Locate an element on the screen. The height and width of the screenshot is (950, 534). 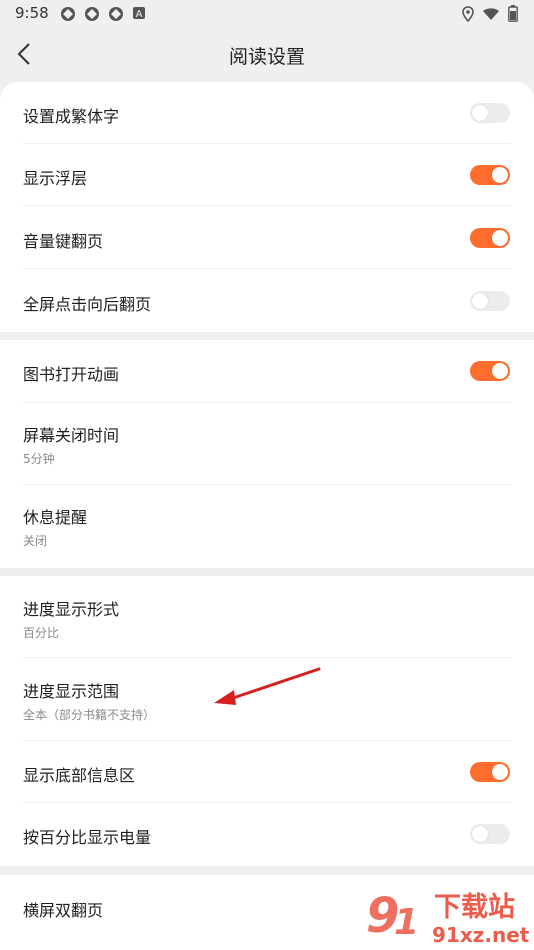
wifi-icon is located at coordinates (491, 13).